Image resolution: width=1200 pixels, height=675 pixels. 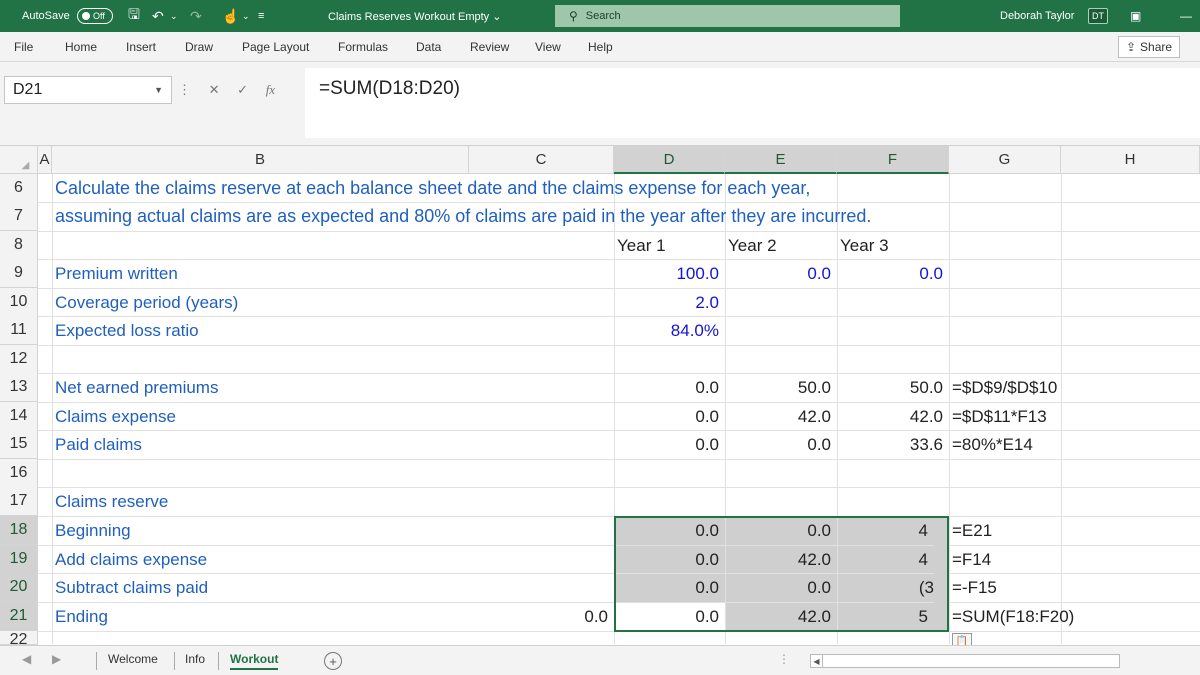 What do you see at coordinates (781, 160) in the screenshot?
I see `column-header-e: E` at bounding box center [781, 160].